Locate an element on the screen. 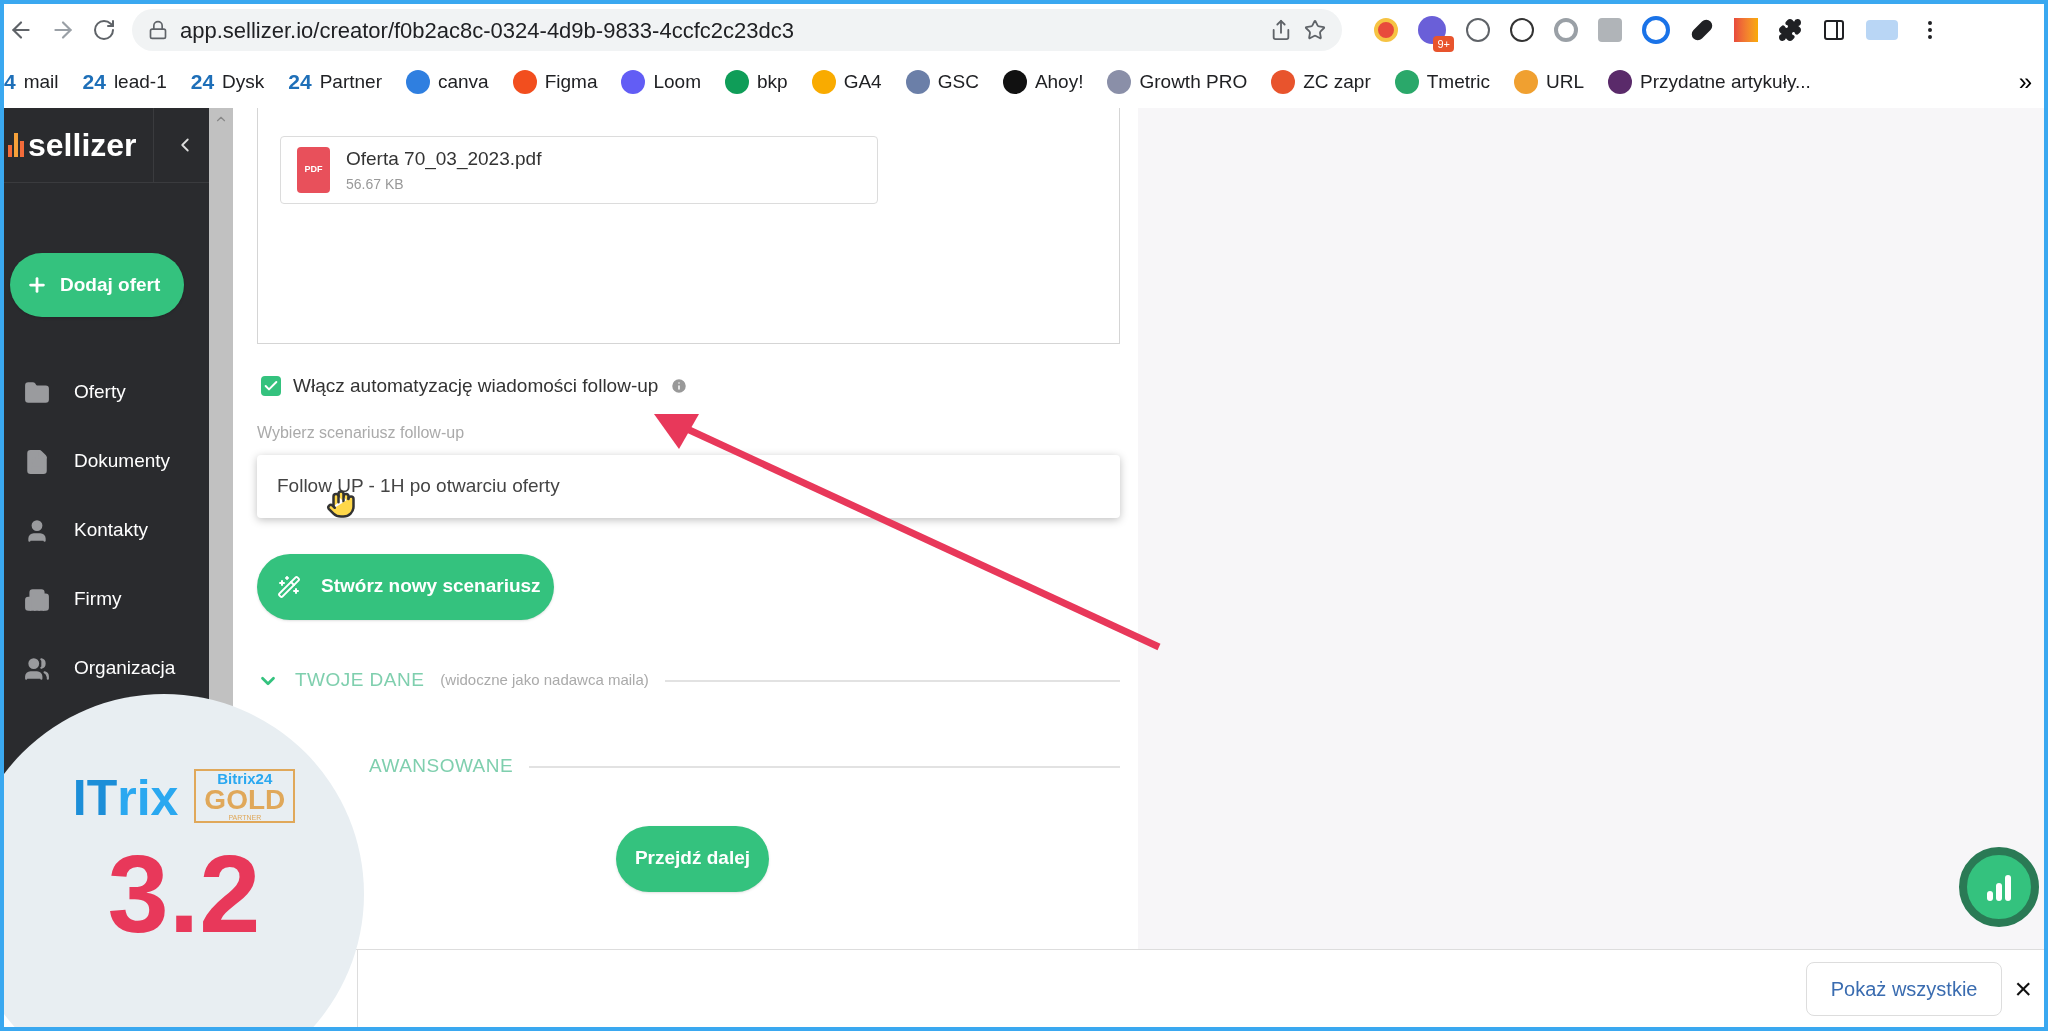  bookmark-item: Growth PRO is located at coordinates (1177, 82).